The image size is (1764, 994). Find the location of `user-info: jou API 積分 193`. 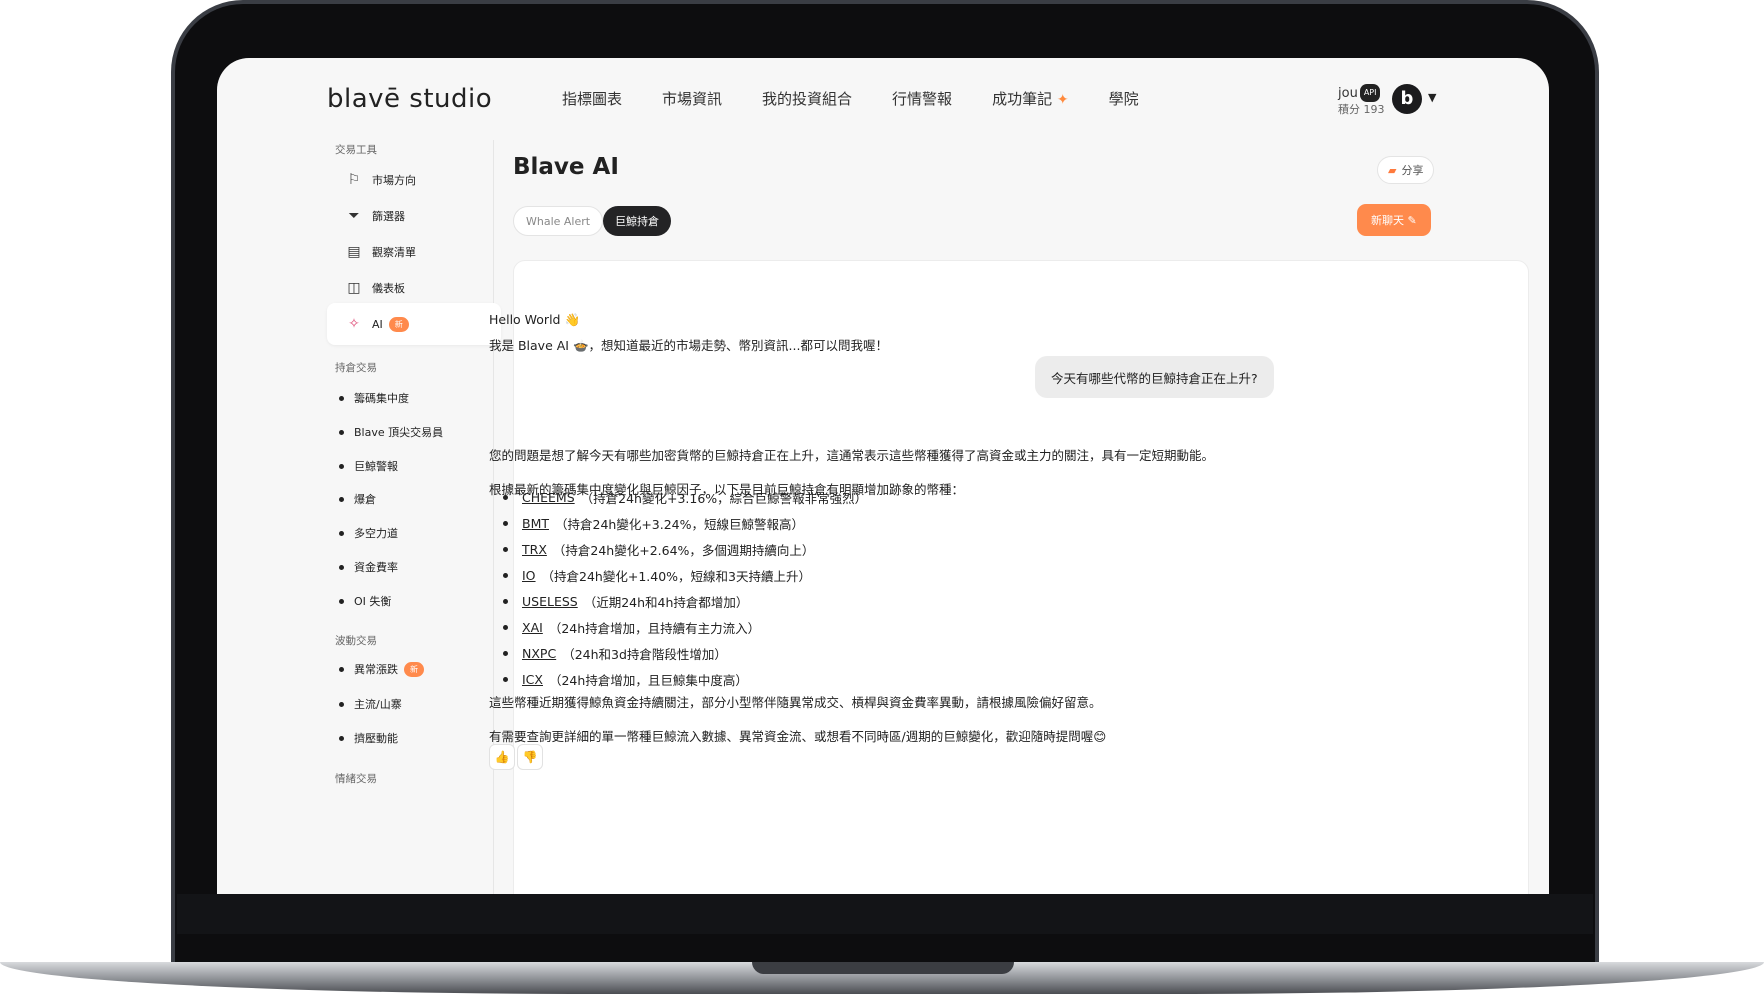

user-info: jou API 積分 193 is located at coordinates (1361, 101).